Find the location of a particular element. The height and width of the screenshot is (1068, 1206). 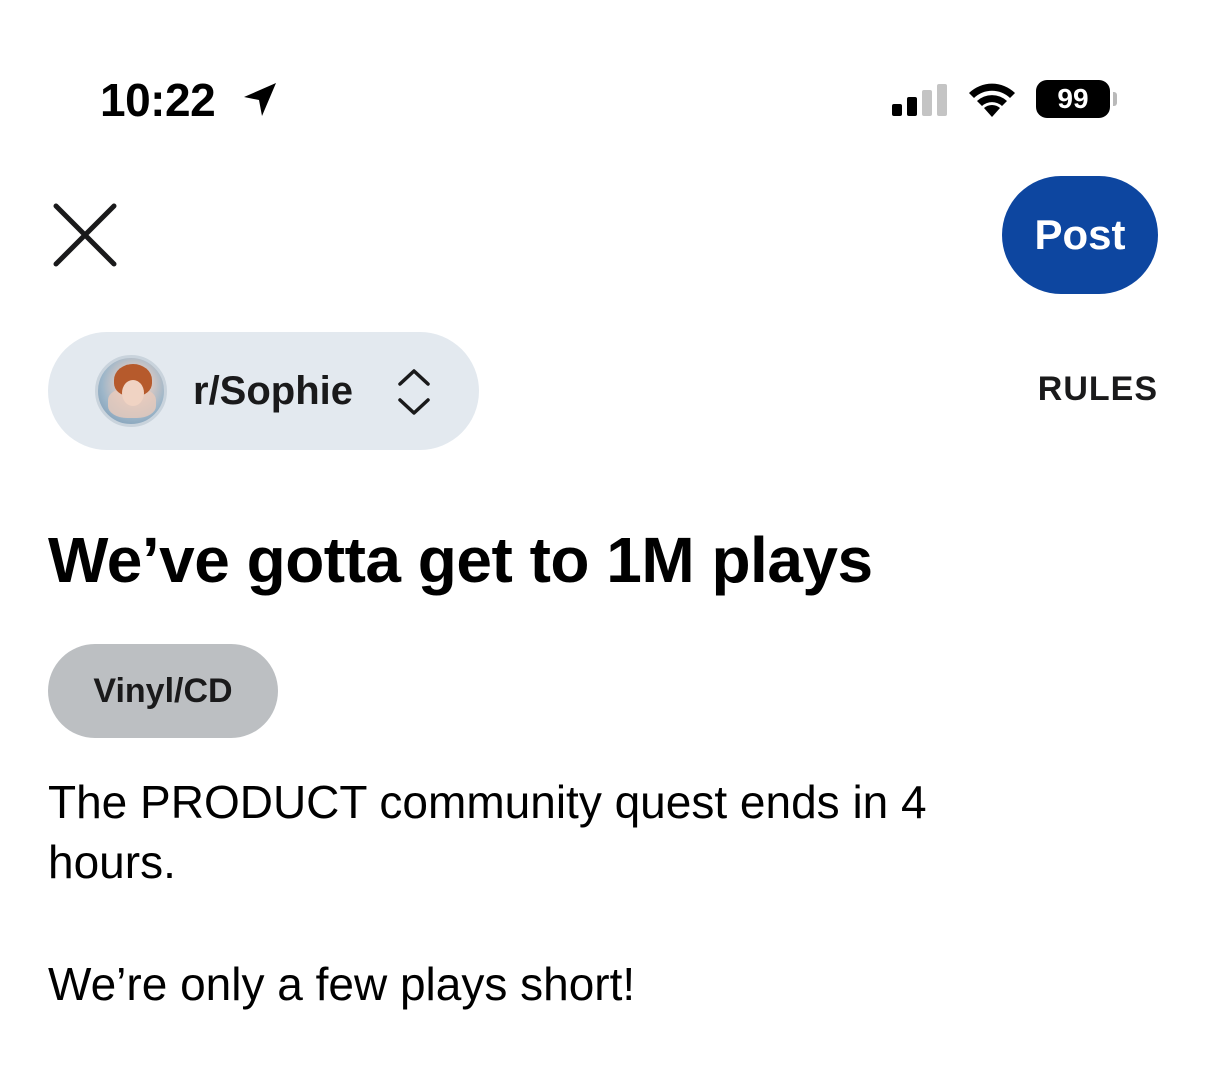

location-arrow-icon is located at coordinates (260, 99).